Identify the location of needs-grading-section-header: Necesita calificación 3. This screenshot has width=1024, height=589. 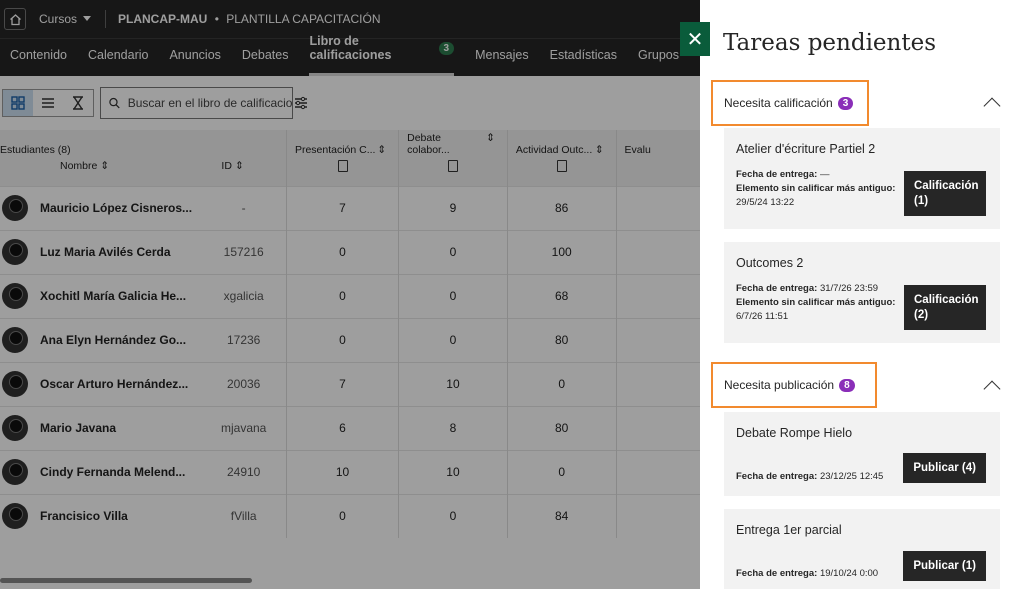
(790, 103).